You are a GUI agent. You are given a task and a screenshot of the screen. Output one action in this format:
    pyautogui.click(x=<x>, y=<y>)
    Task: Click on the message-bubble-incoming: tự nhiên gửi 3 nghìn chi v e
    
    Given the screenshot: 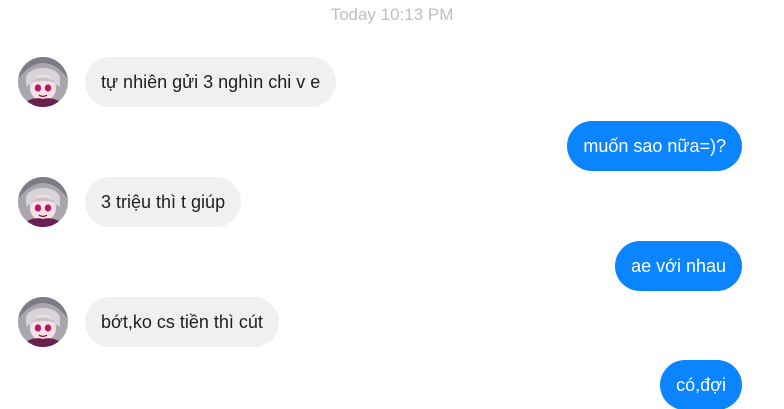 What is the action you would take?
    pyautogui.click(x=211, y=82)
    